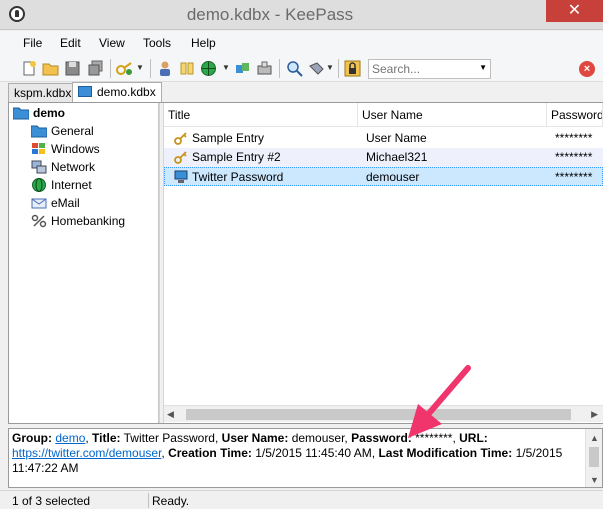 Image resolution: width=603 pixels, height=509 pixels. I want to click on tab-kspm-kdbx: kspm.kdbx, so click(43, 92).